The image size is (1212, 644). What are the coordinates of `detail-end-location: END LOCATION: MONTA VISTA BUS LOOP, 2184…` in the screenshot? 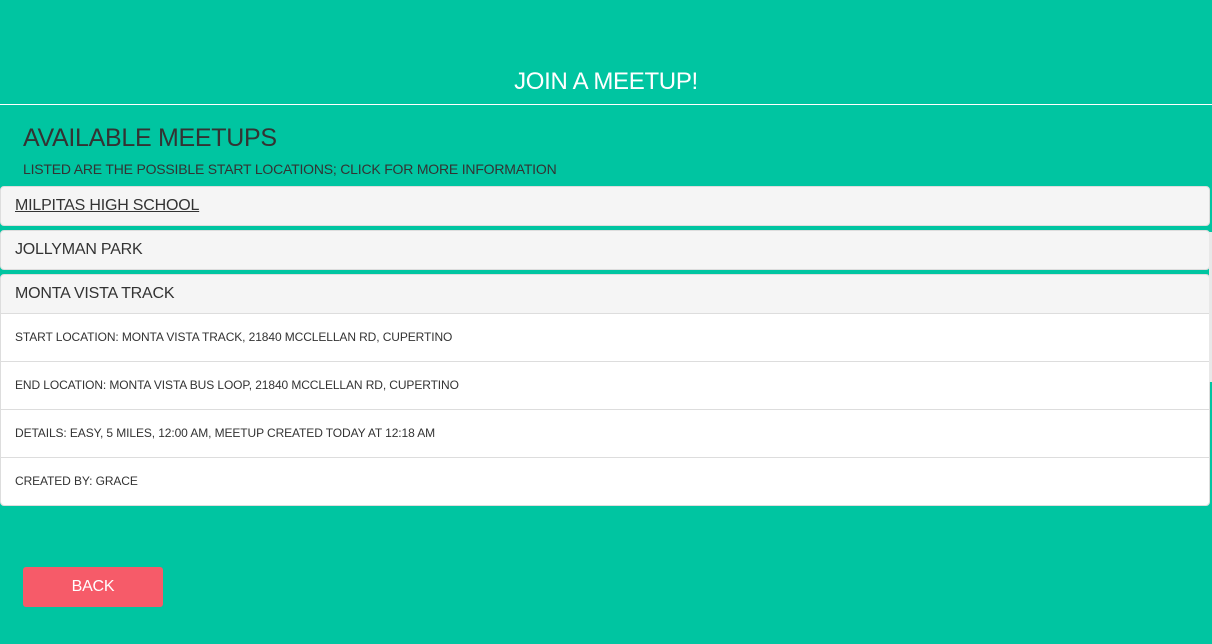 It's located at (605, 385).